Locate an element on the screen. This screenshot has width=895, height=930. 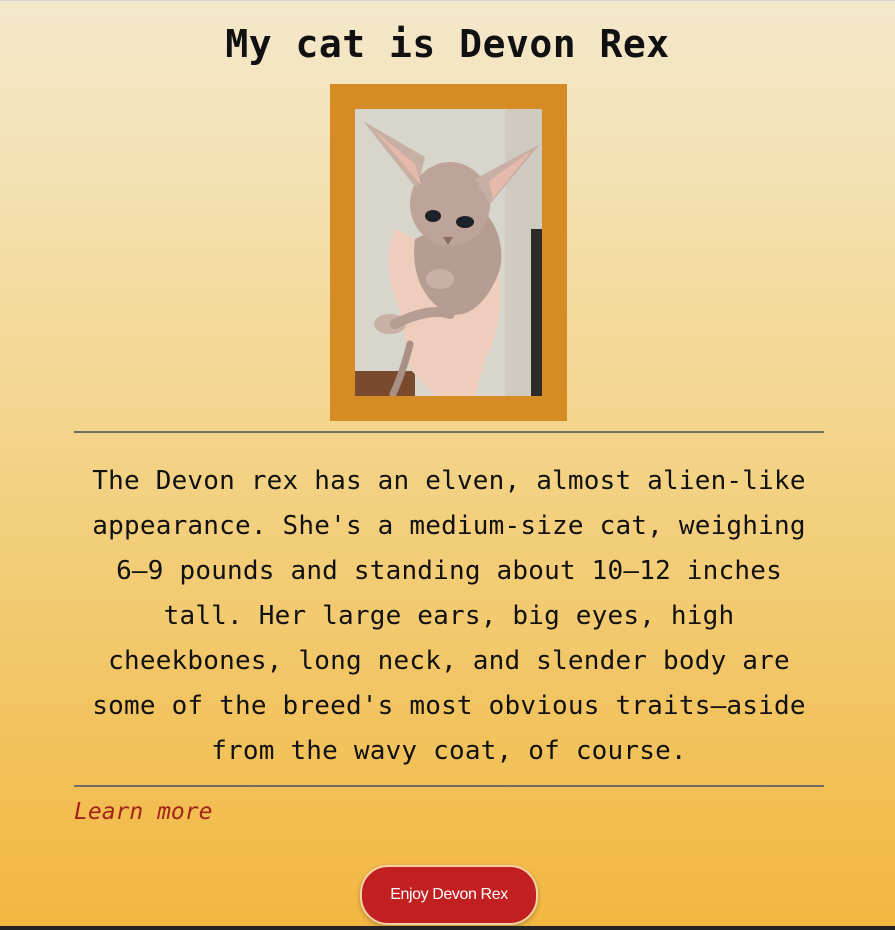
page-title: My cat is Devon Rex is located at coordinates (447, 44).